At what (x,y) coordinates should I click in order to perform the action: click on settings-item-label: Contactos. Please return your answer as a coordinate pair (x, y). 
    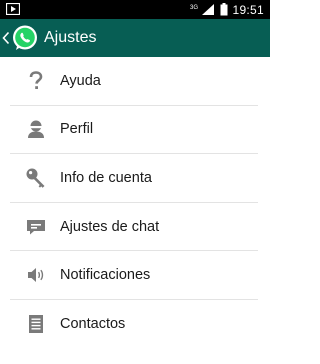
    Looking at the image, I should click on (93, 324).